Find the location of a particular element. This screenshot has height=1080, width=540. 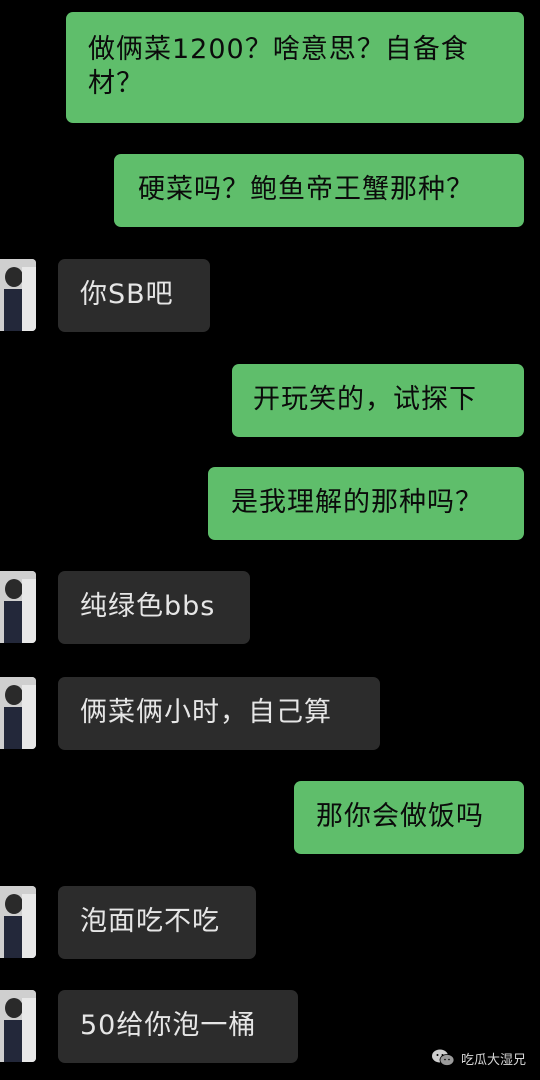

message-text: 开玩笑的，试探下 is located at coordinates (365, 399).